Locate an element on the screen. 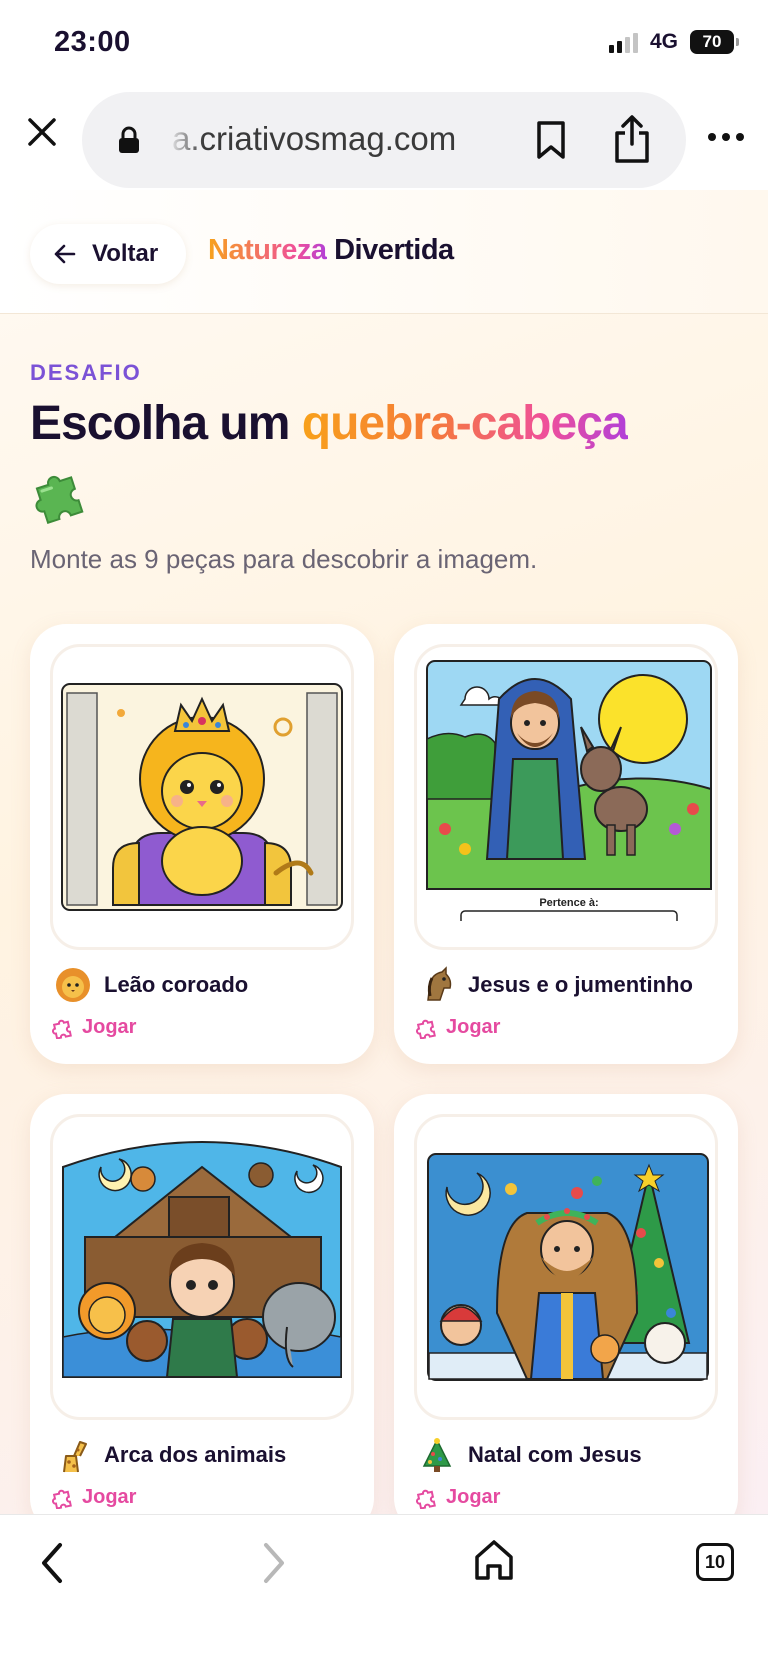 The height and width of the screenshot is (1662, 768). christmas-tree-emoji-icon is located at coordinates (437, 1455).